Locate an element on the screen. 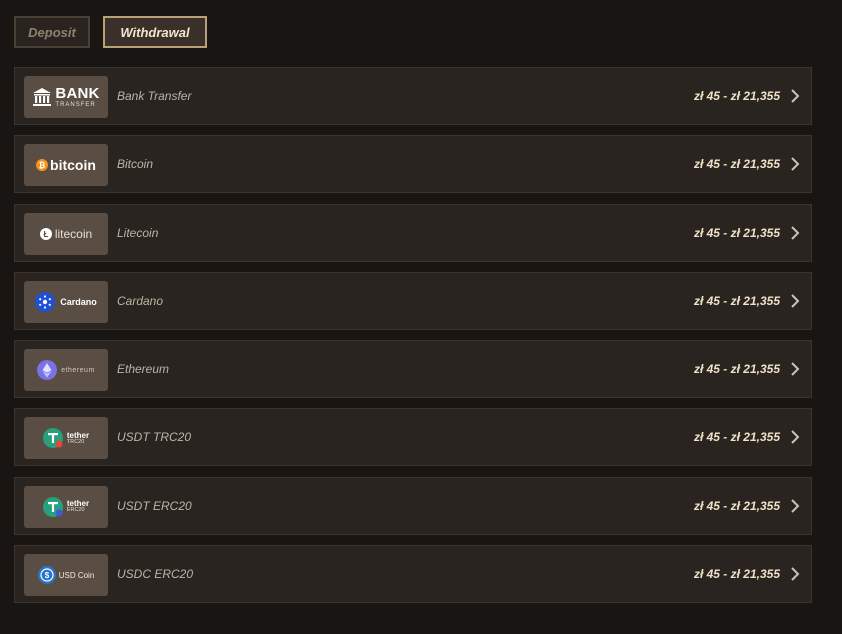 This screenshot has width=842, height=634. payment-method-row: Ł litecoin Litecoin zł 45 - zł 21,355 is located at coordinates (413, 232).